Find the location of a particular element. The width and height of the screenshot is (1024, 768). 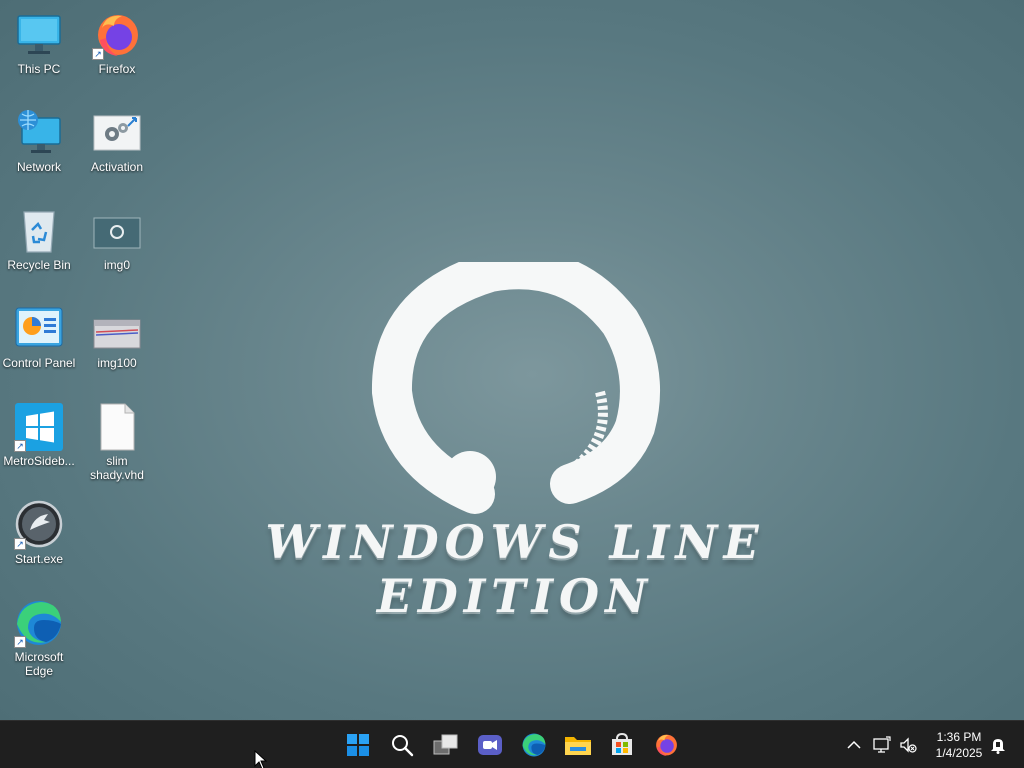

desktop-icon-start-exe: ↗ Start.exe is located at coordinates (39, 543).